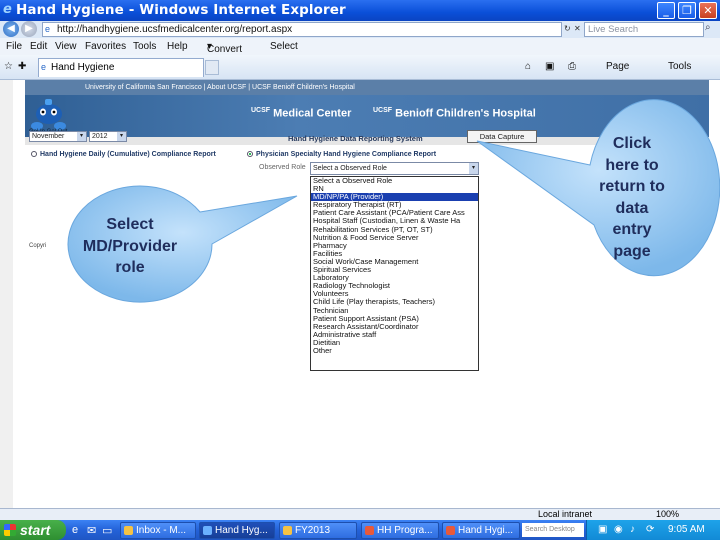  I want to click on dropdown-option: Other, so click(394, 351).